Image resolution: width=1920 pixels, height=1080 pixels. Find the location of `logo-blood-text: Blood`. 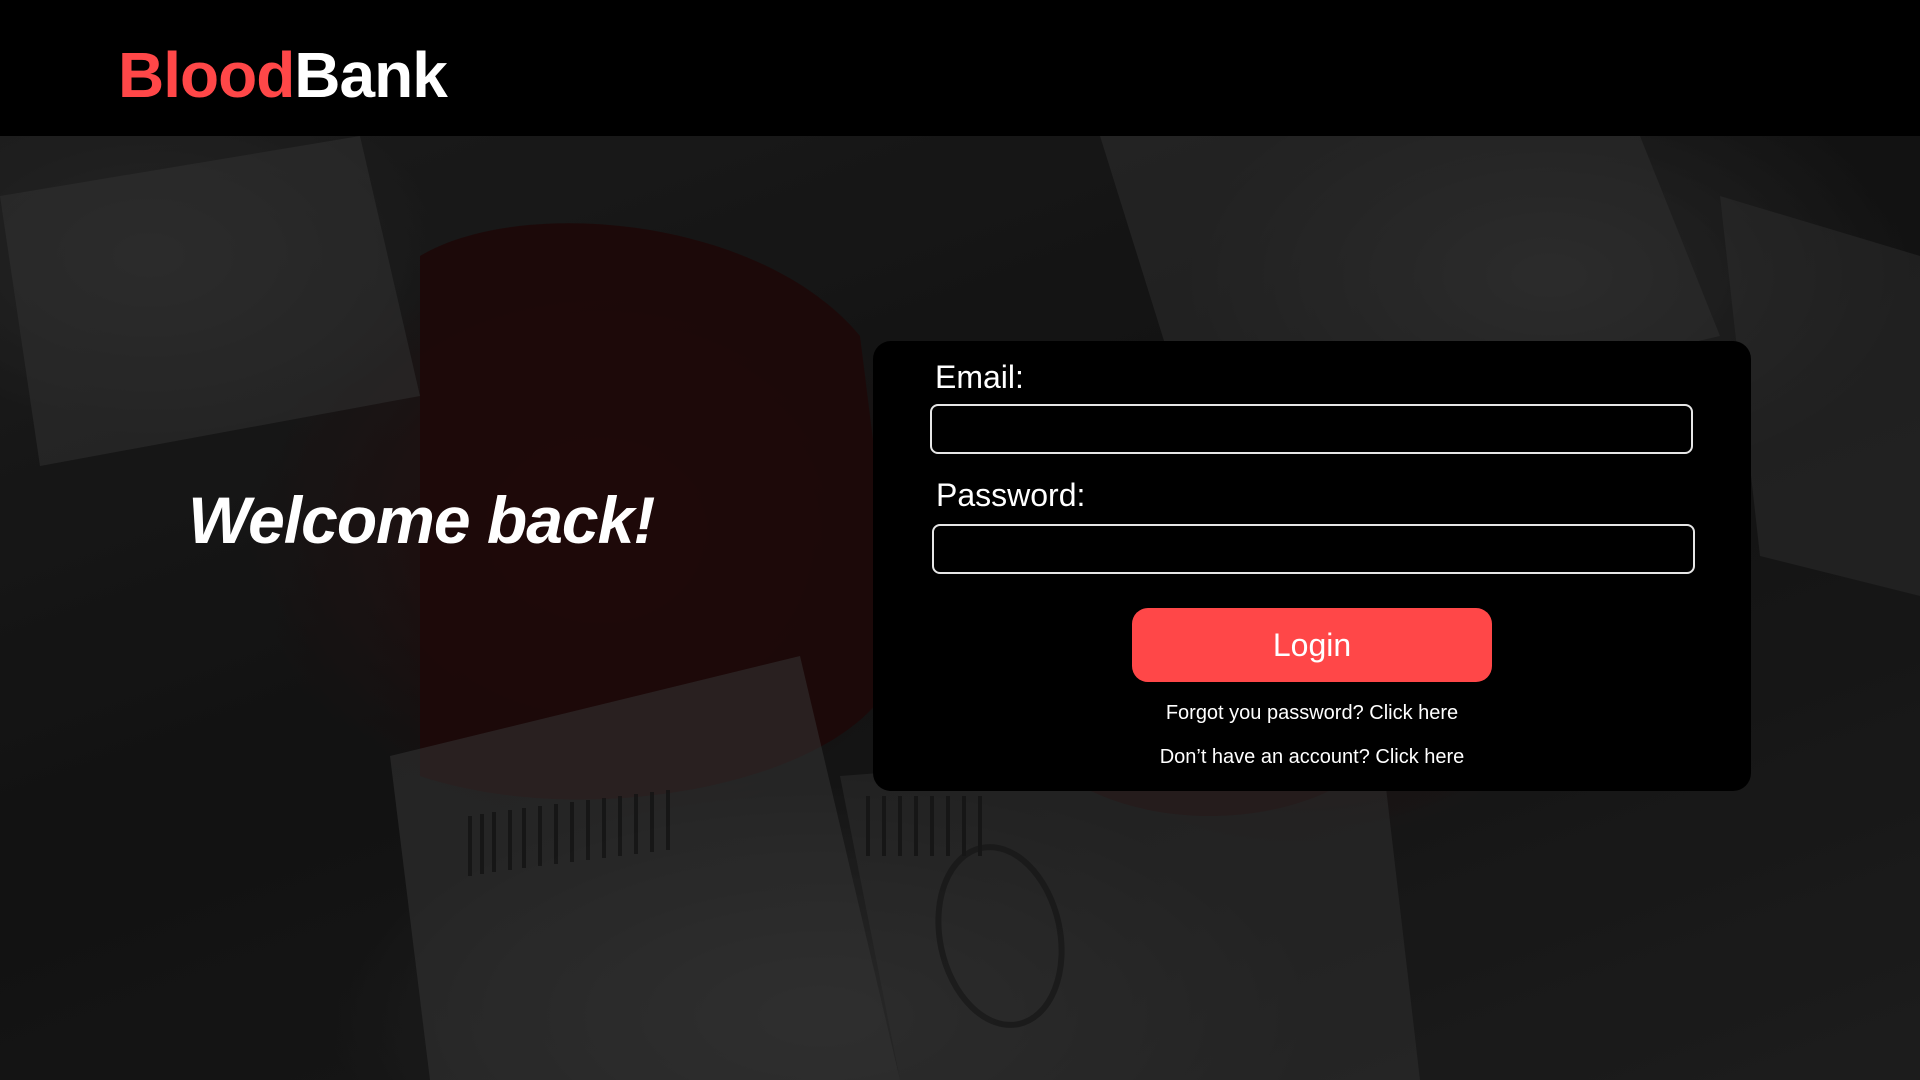

logo-blood-text: Blood is located at coordinates (206, 75).